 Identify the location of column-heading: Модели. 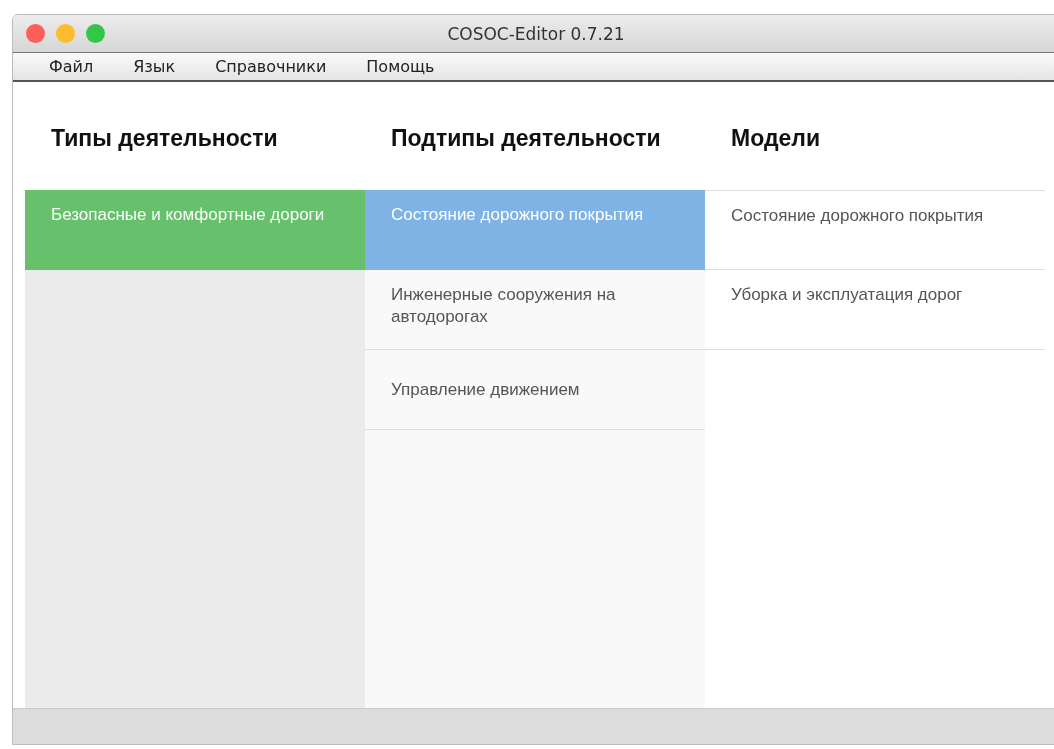
(776, 138).